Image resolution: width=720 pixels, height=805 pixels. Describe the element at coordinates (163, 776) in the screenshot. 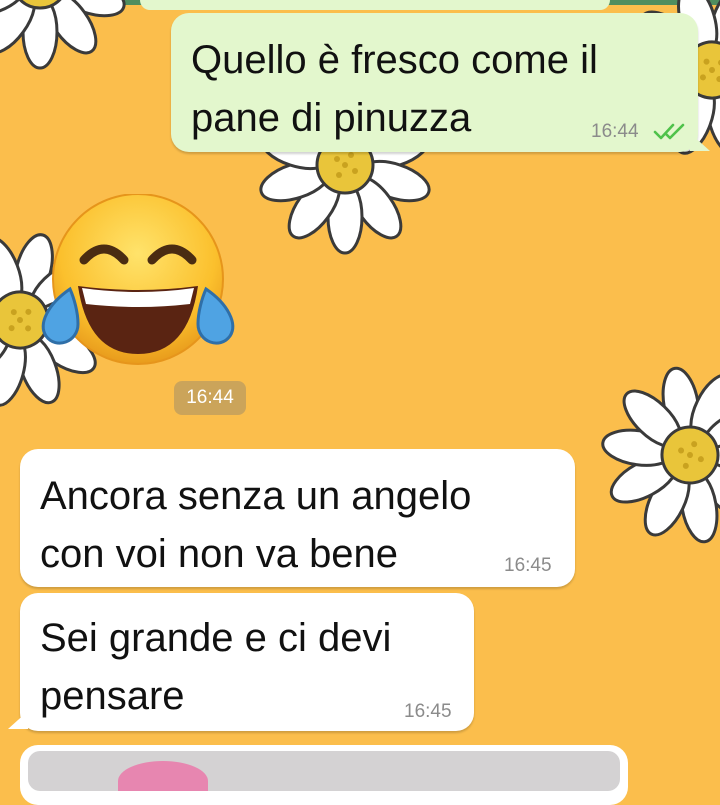

I see `image-content` at that location.